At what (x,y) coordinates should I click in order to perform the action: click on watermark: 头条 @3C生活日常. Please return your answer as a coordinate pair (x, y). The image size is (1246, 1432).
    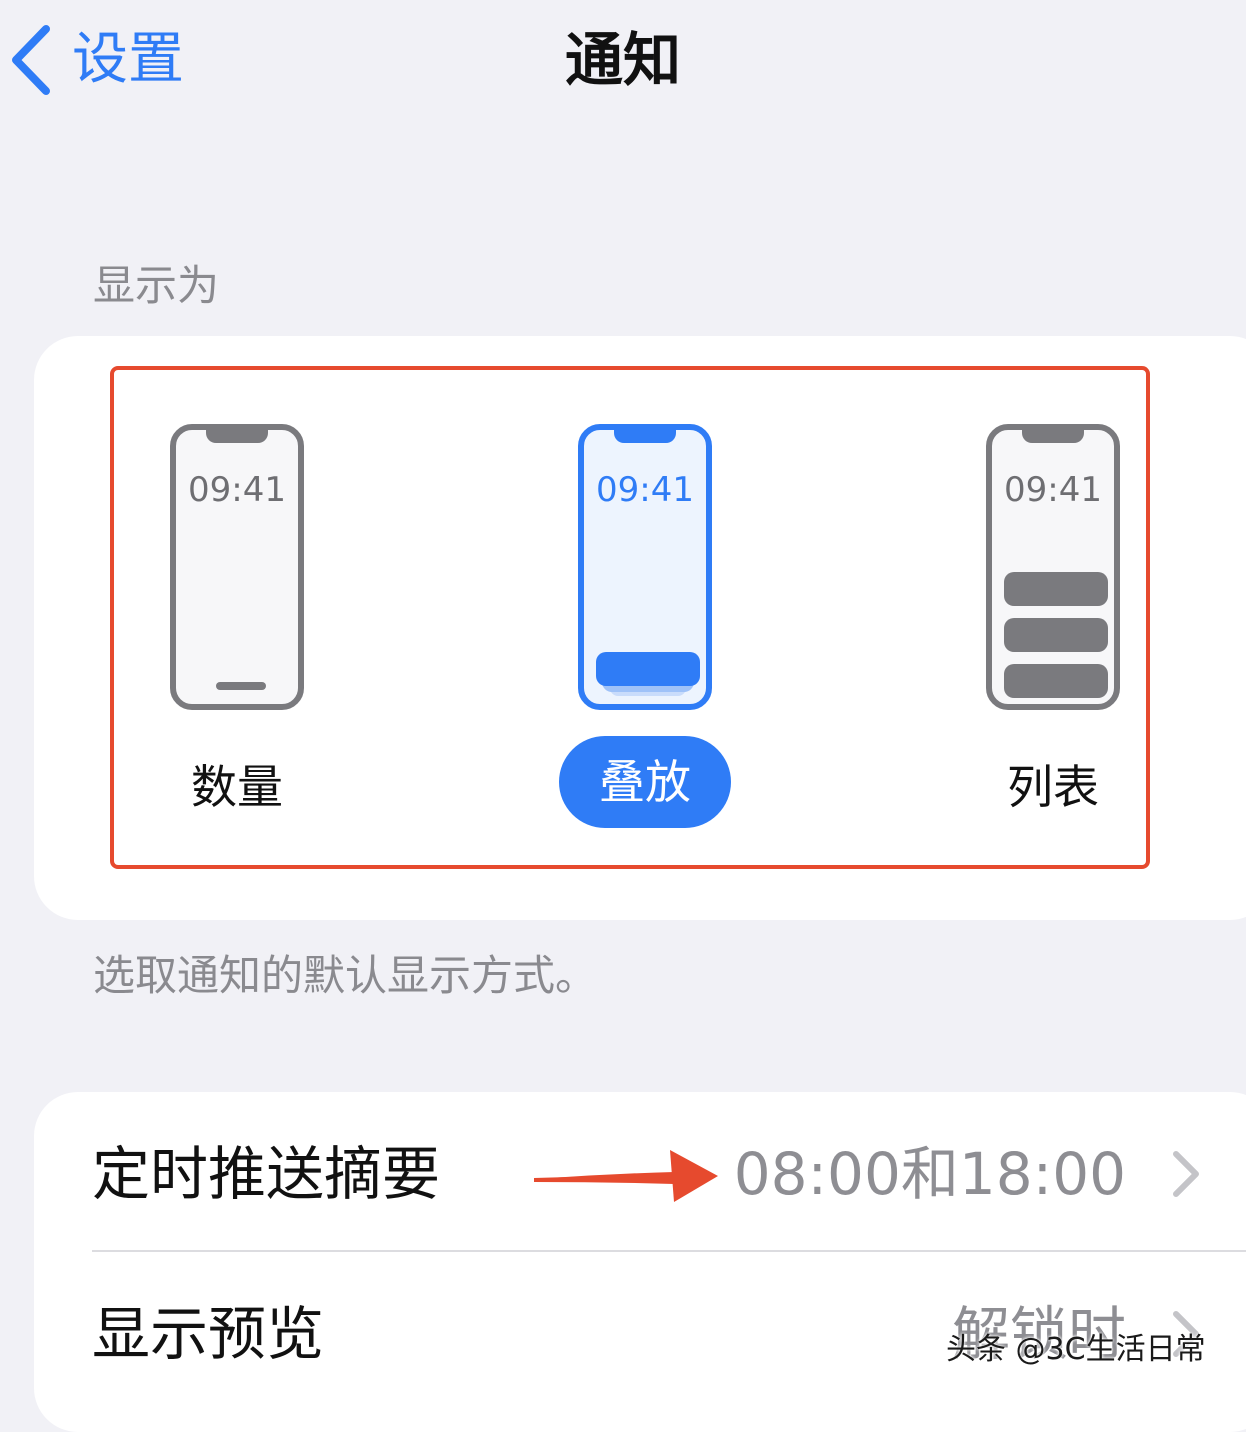
    Looking at the image, I should click on (1076, 1349).